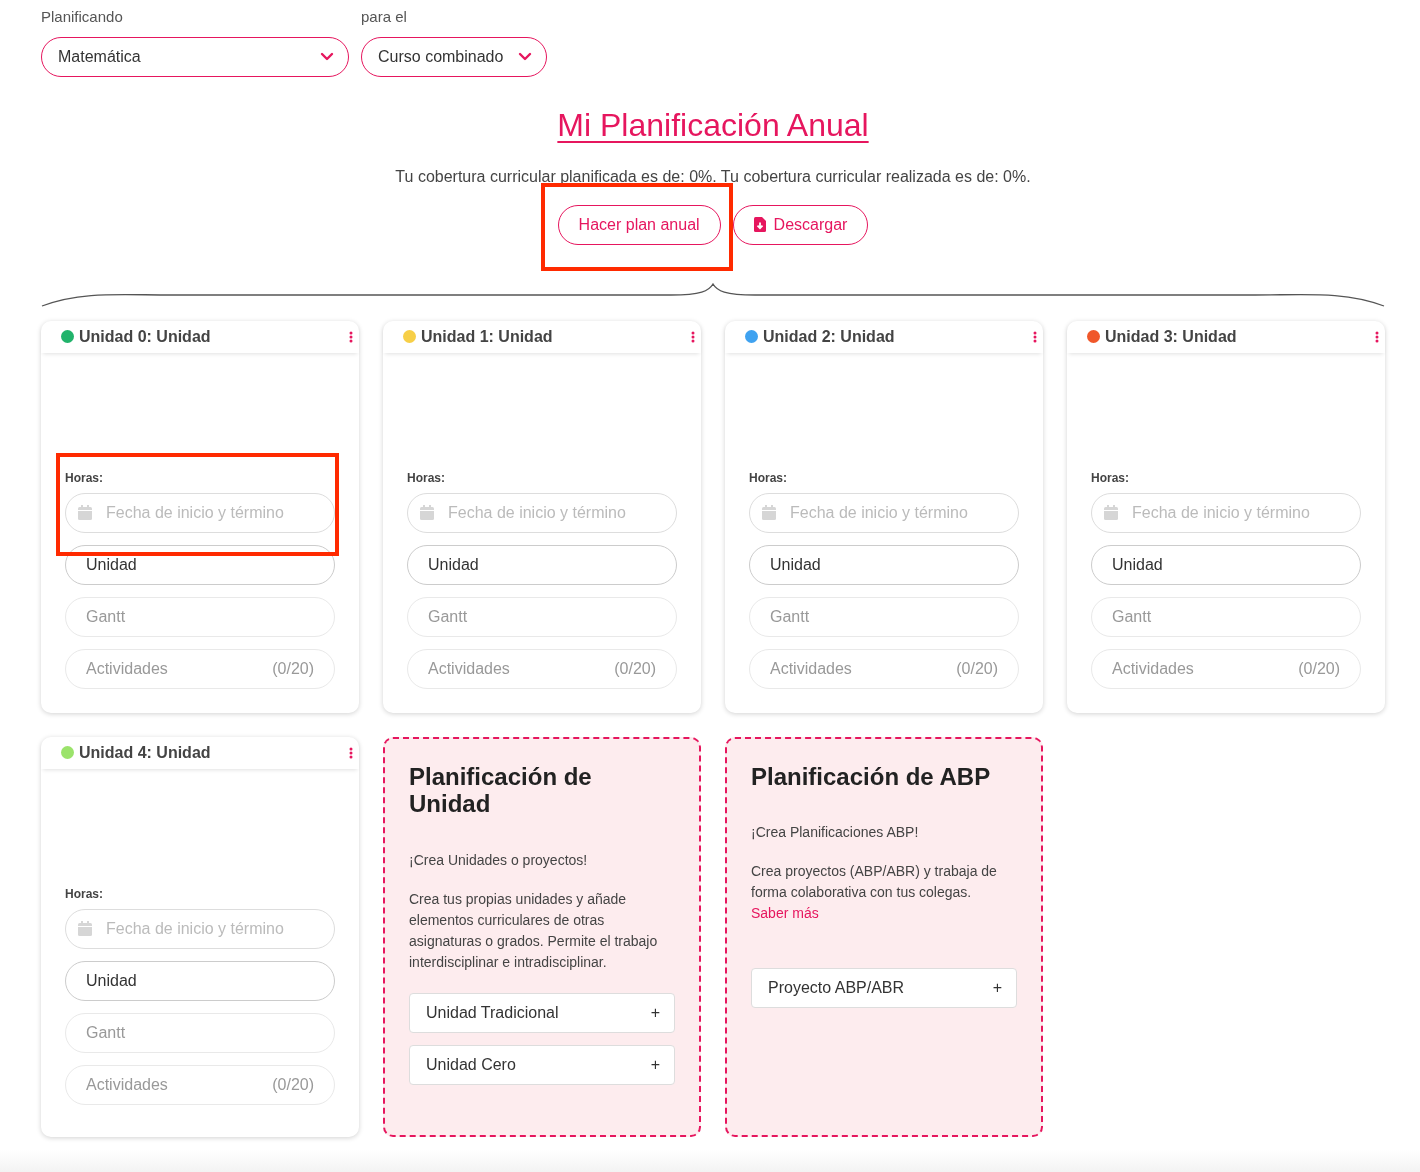 This screenshot has height=1172, width=1420. I want to click on selector-label: para el, so click(384, 17).